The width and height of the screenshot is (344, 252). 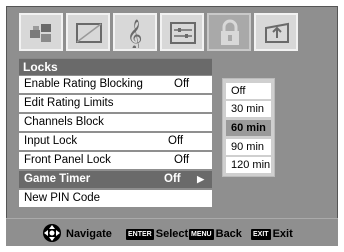 I want to click on item-label: Edit Rating Limits, so click(x=69, y=103).